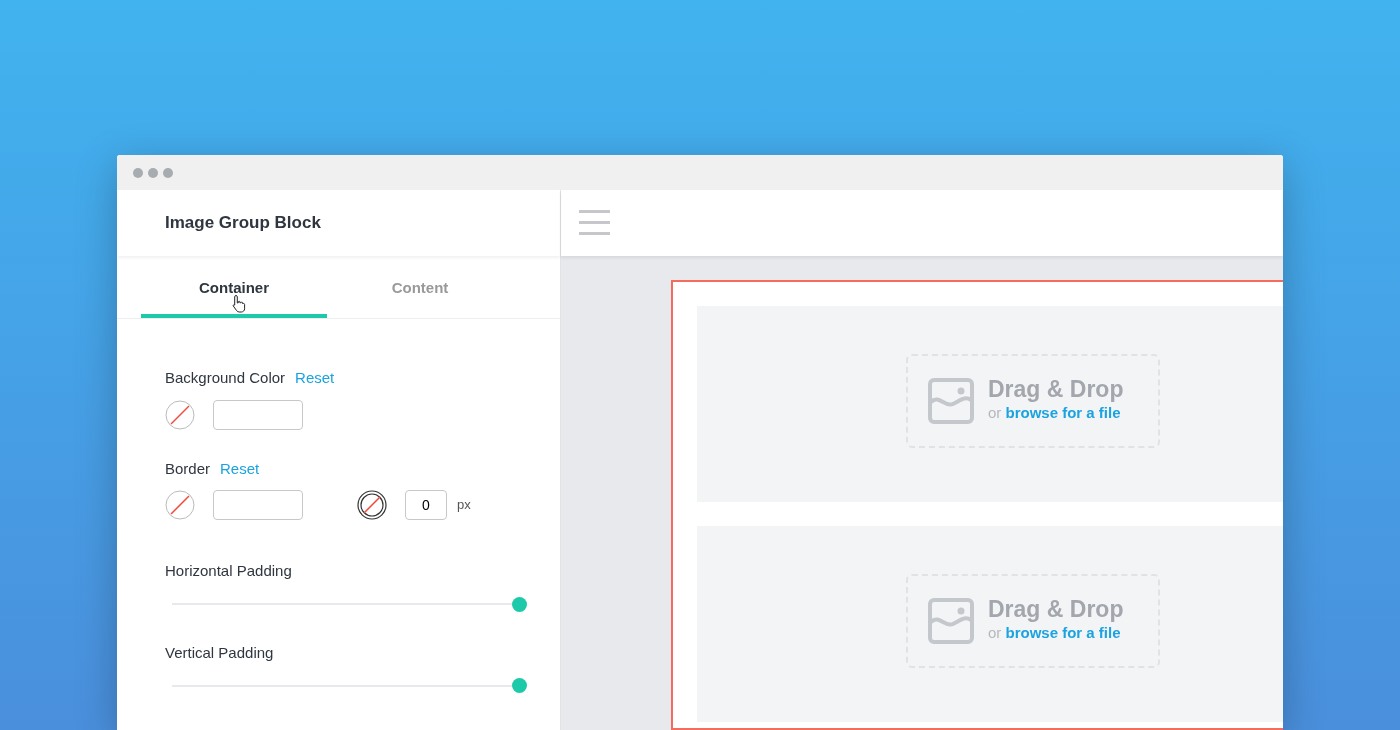 Image resolution: width=1400 pixels, height=730 pixels. Describe the element at coordinates (243, 223) in the screenshot. I see `panel-title: Image Group Block` at that location.